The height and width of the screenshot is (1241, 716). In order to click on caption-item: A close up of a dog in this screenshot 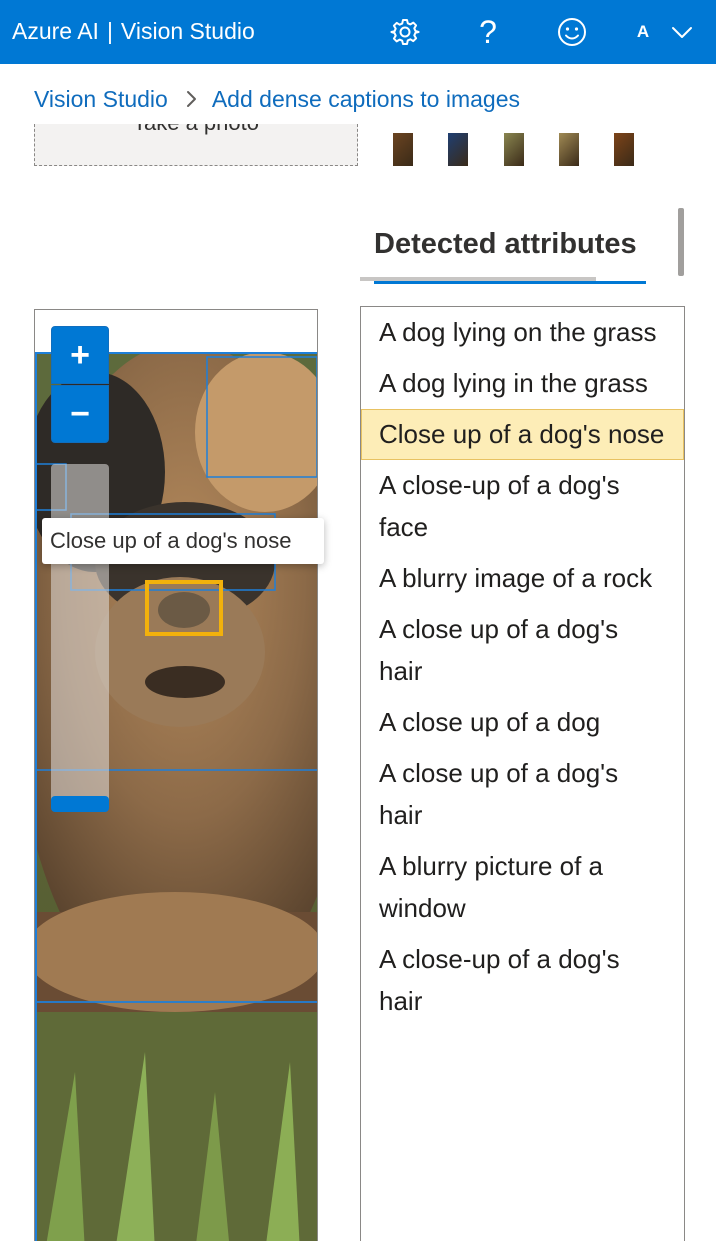, I will do `click(522, 722)`.